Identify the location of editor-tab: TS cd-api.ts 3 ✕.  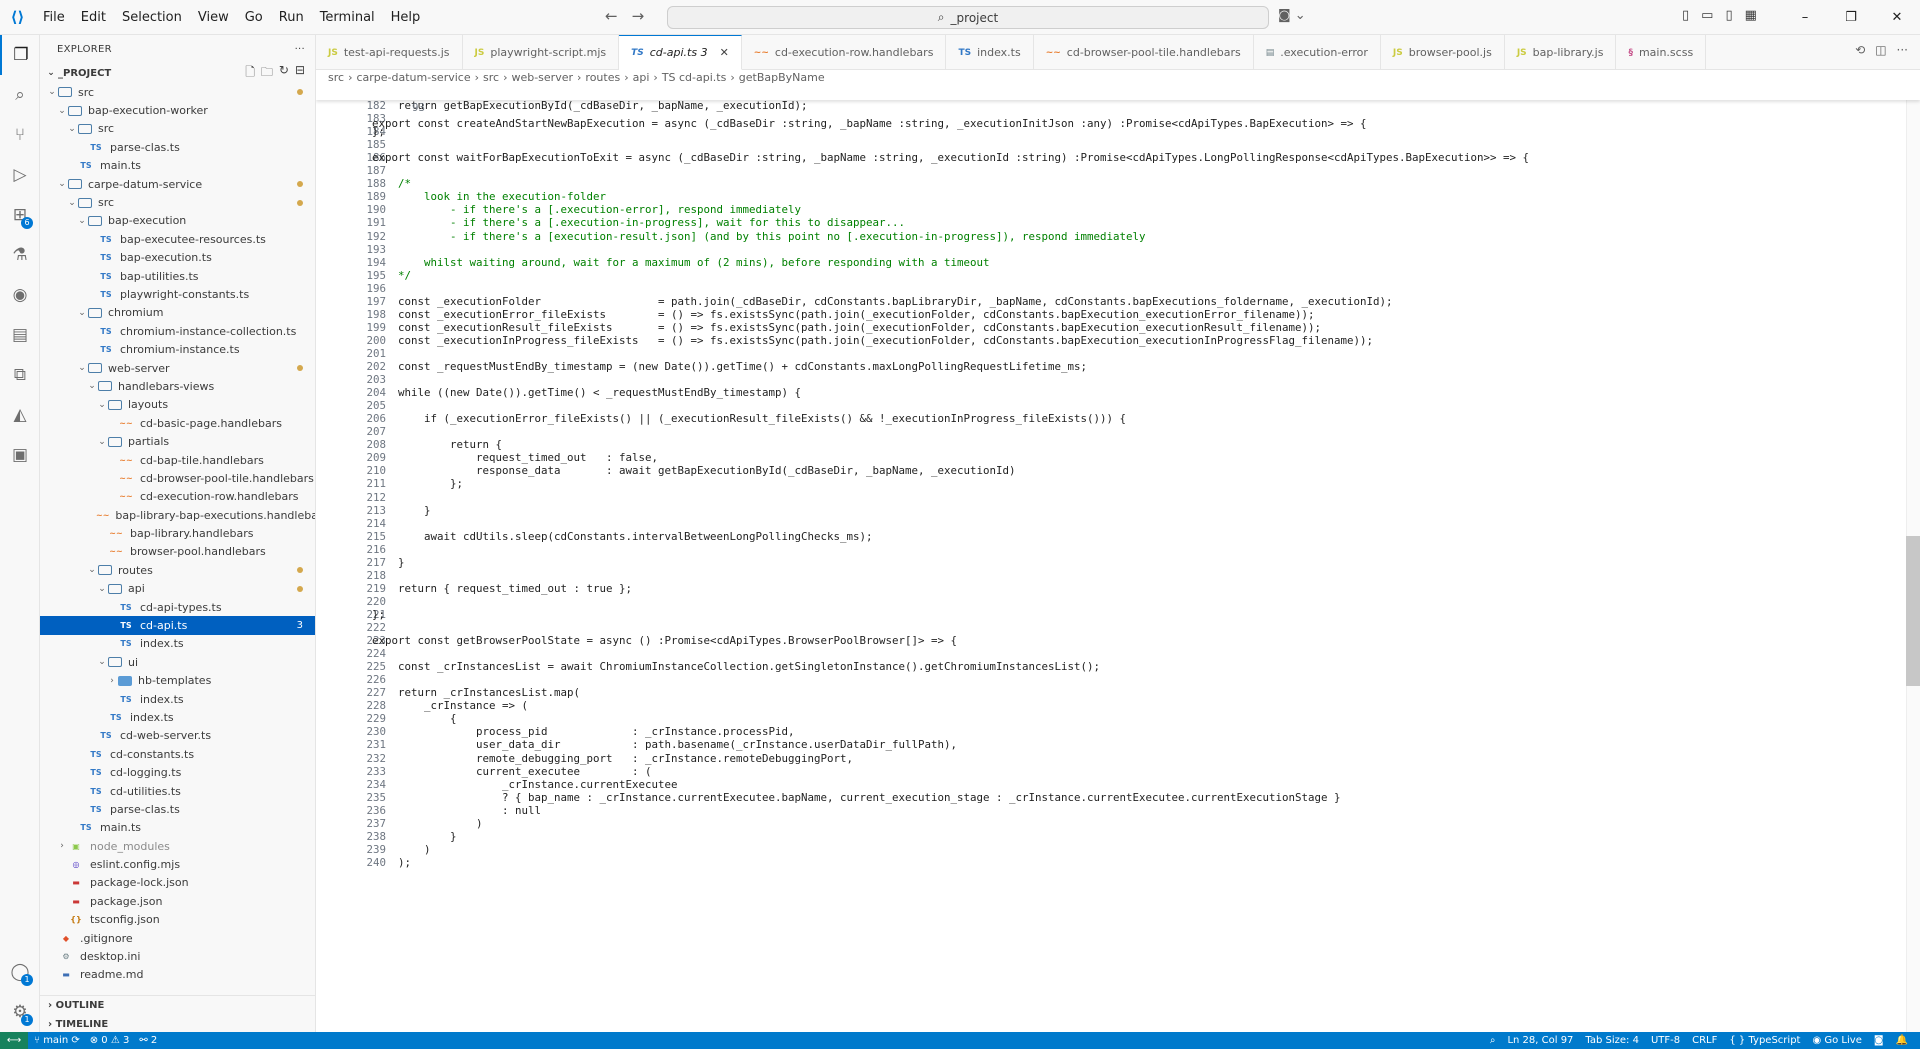
(680, 52).